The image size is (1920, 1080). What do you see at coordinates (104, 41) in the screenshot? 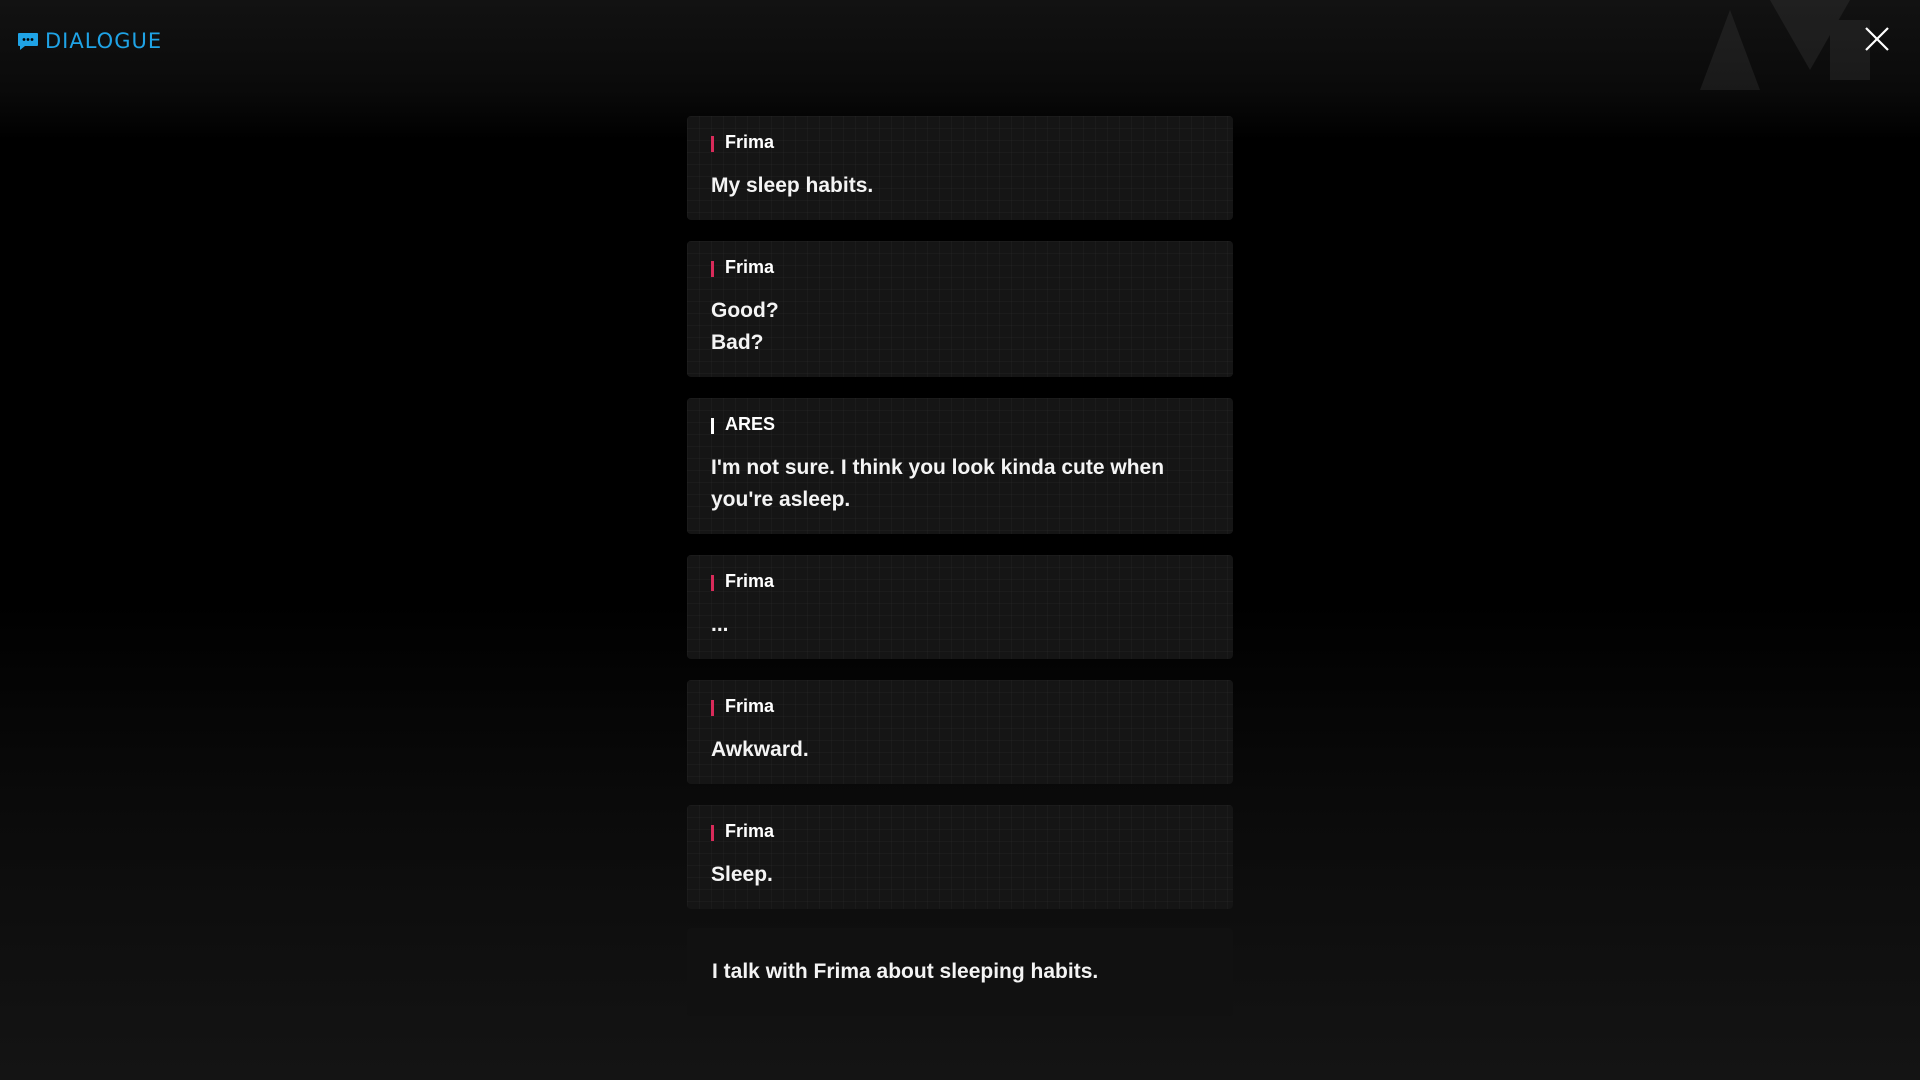
I see `dialogue-title: DIALOGUE` at bounding box center [104, 41].